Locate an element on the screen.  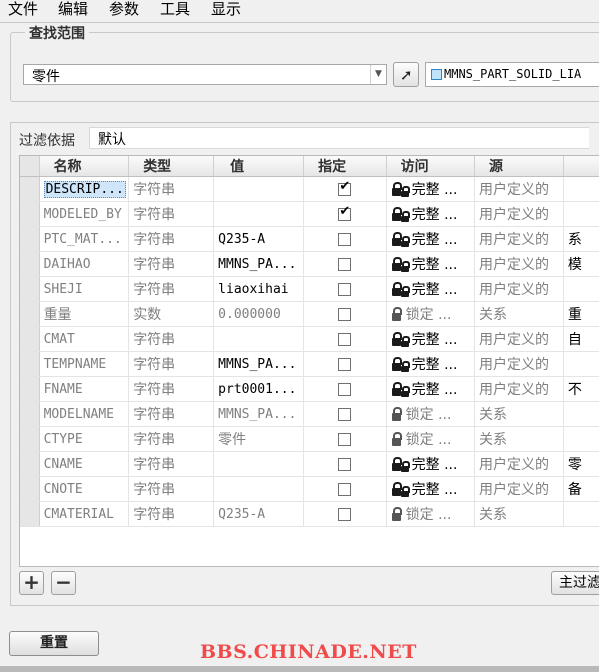
table-row: CMAT 字符串 完整 ... 用户定义的自 is located at coordinates (309, 339).